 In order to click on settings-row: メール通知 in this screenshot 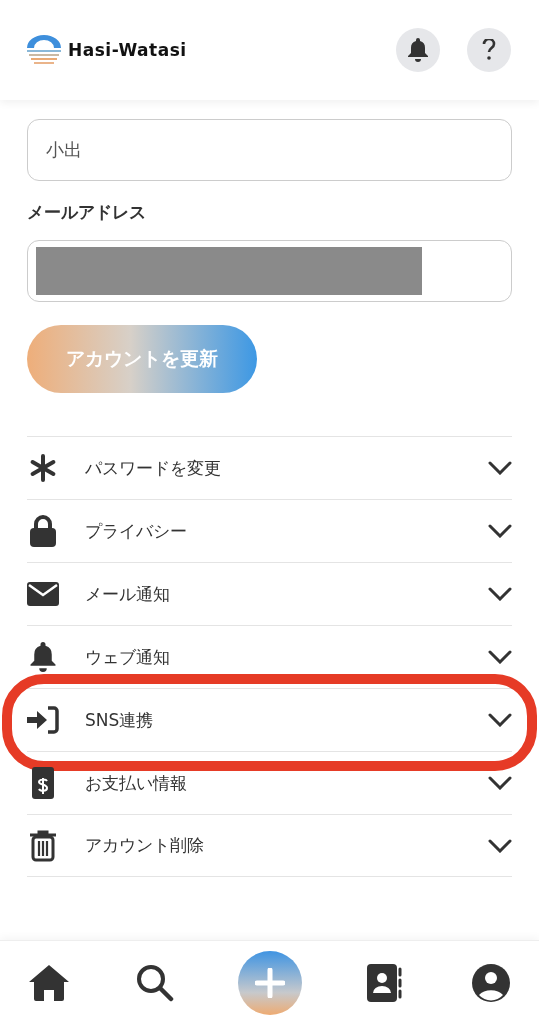, I will do `click(269, 593)`.